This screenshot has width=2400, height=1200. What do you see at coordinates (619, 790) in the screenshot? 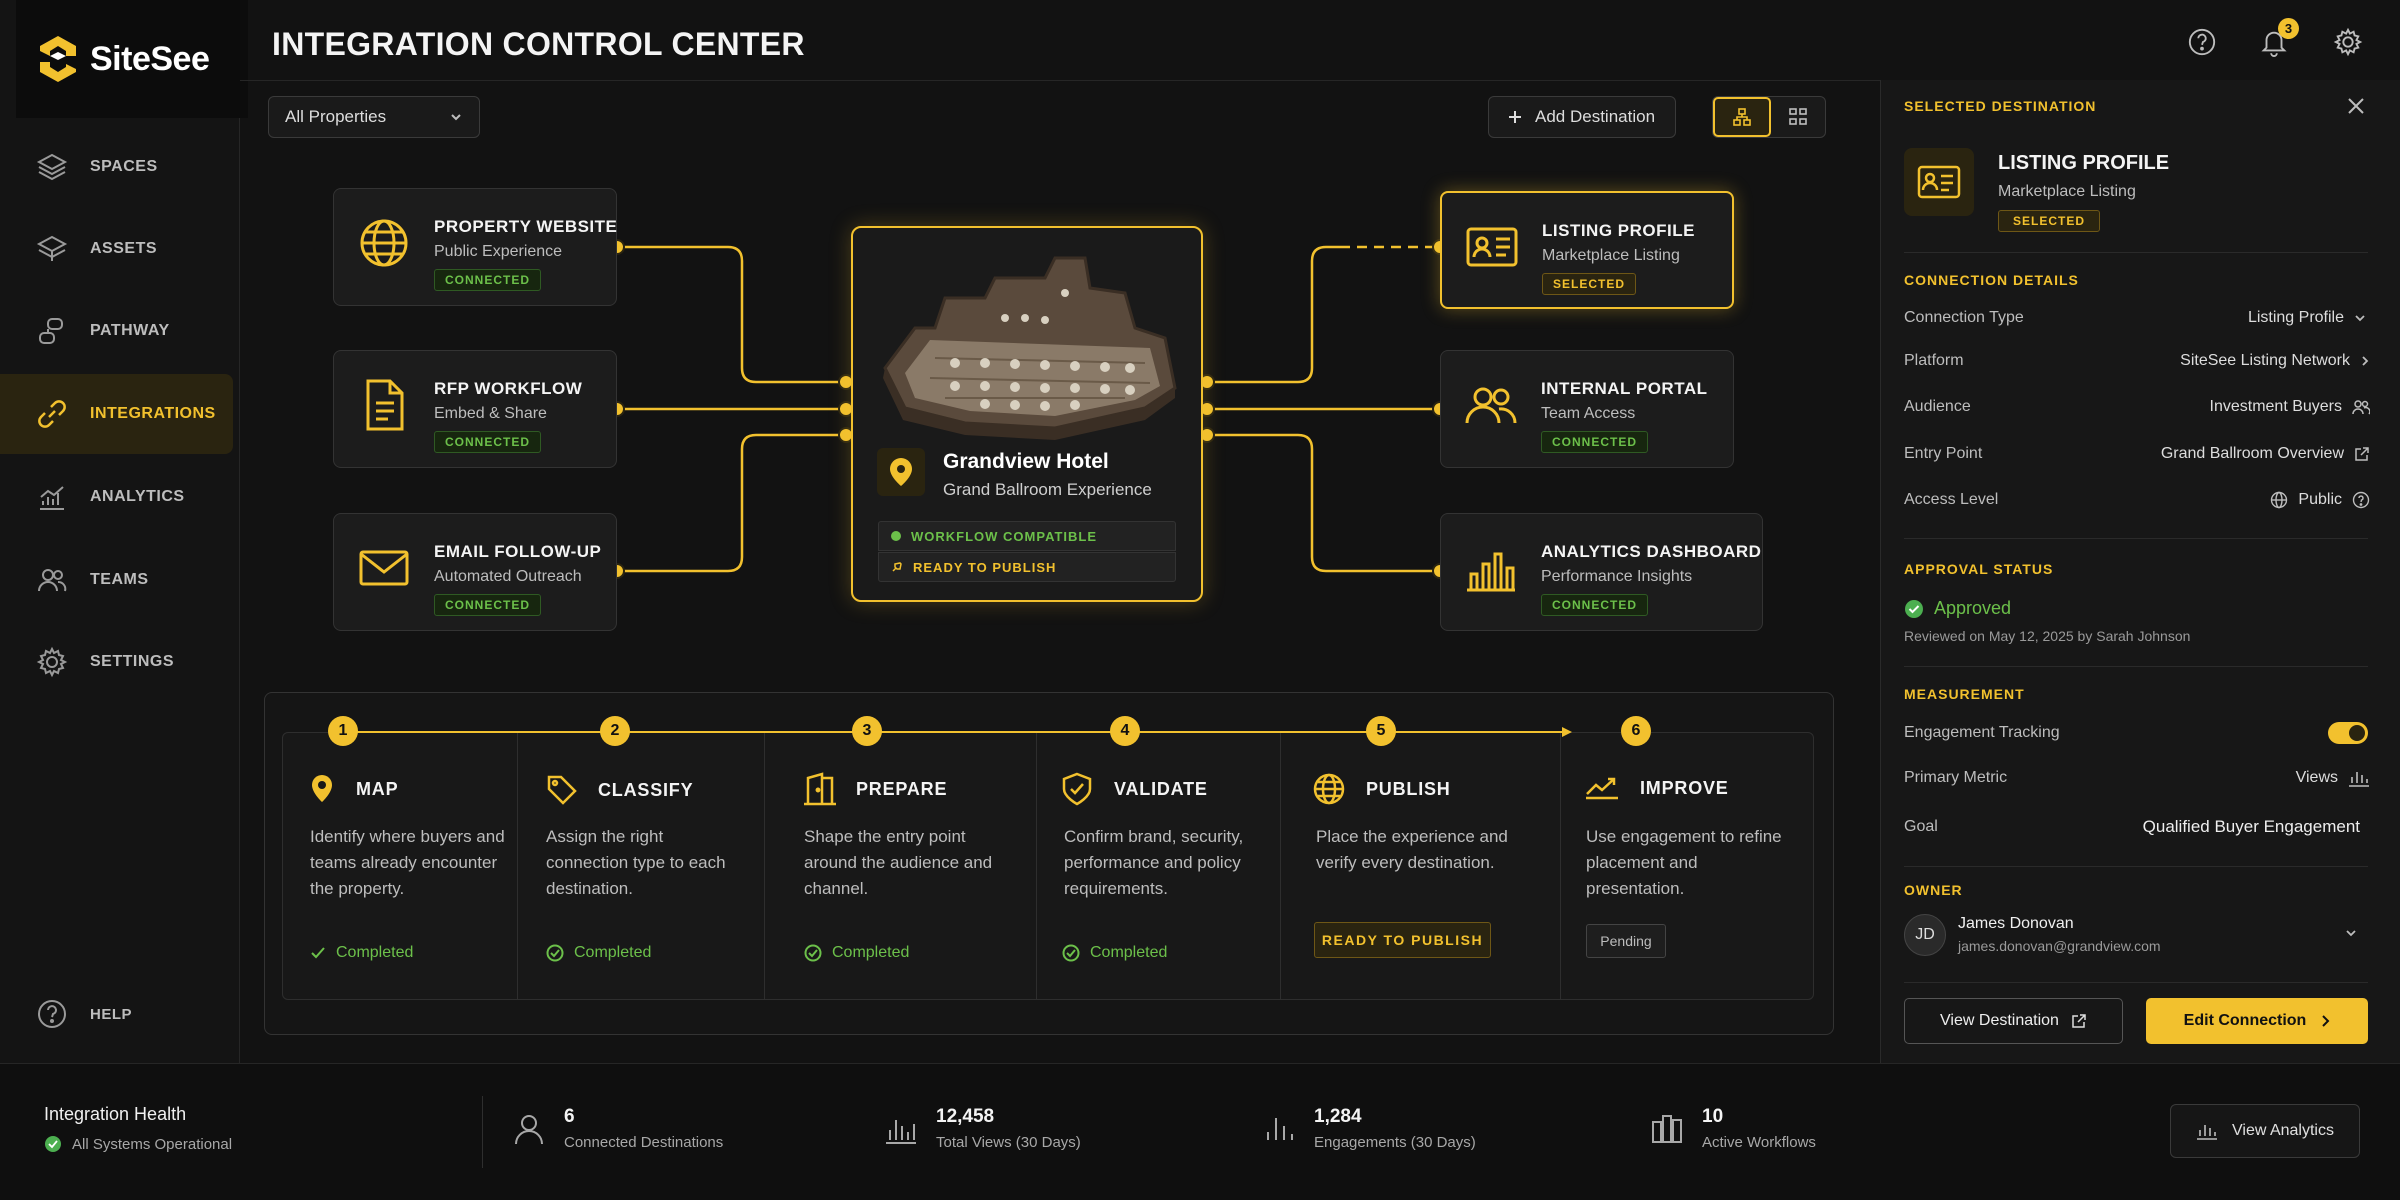
I see `step-classify: CLASSIFY` at bounding box center [619, 790].